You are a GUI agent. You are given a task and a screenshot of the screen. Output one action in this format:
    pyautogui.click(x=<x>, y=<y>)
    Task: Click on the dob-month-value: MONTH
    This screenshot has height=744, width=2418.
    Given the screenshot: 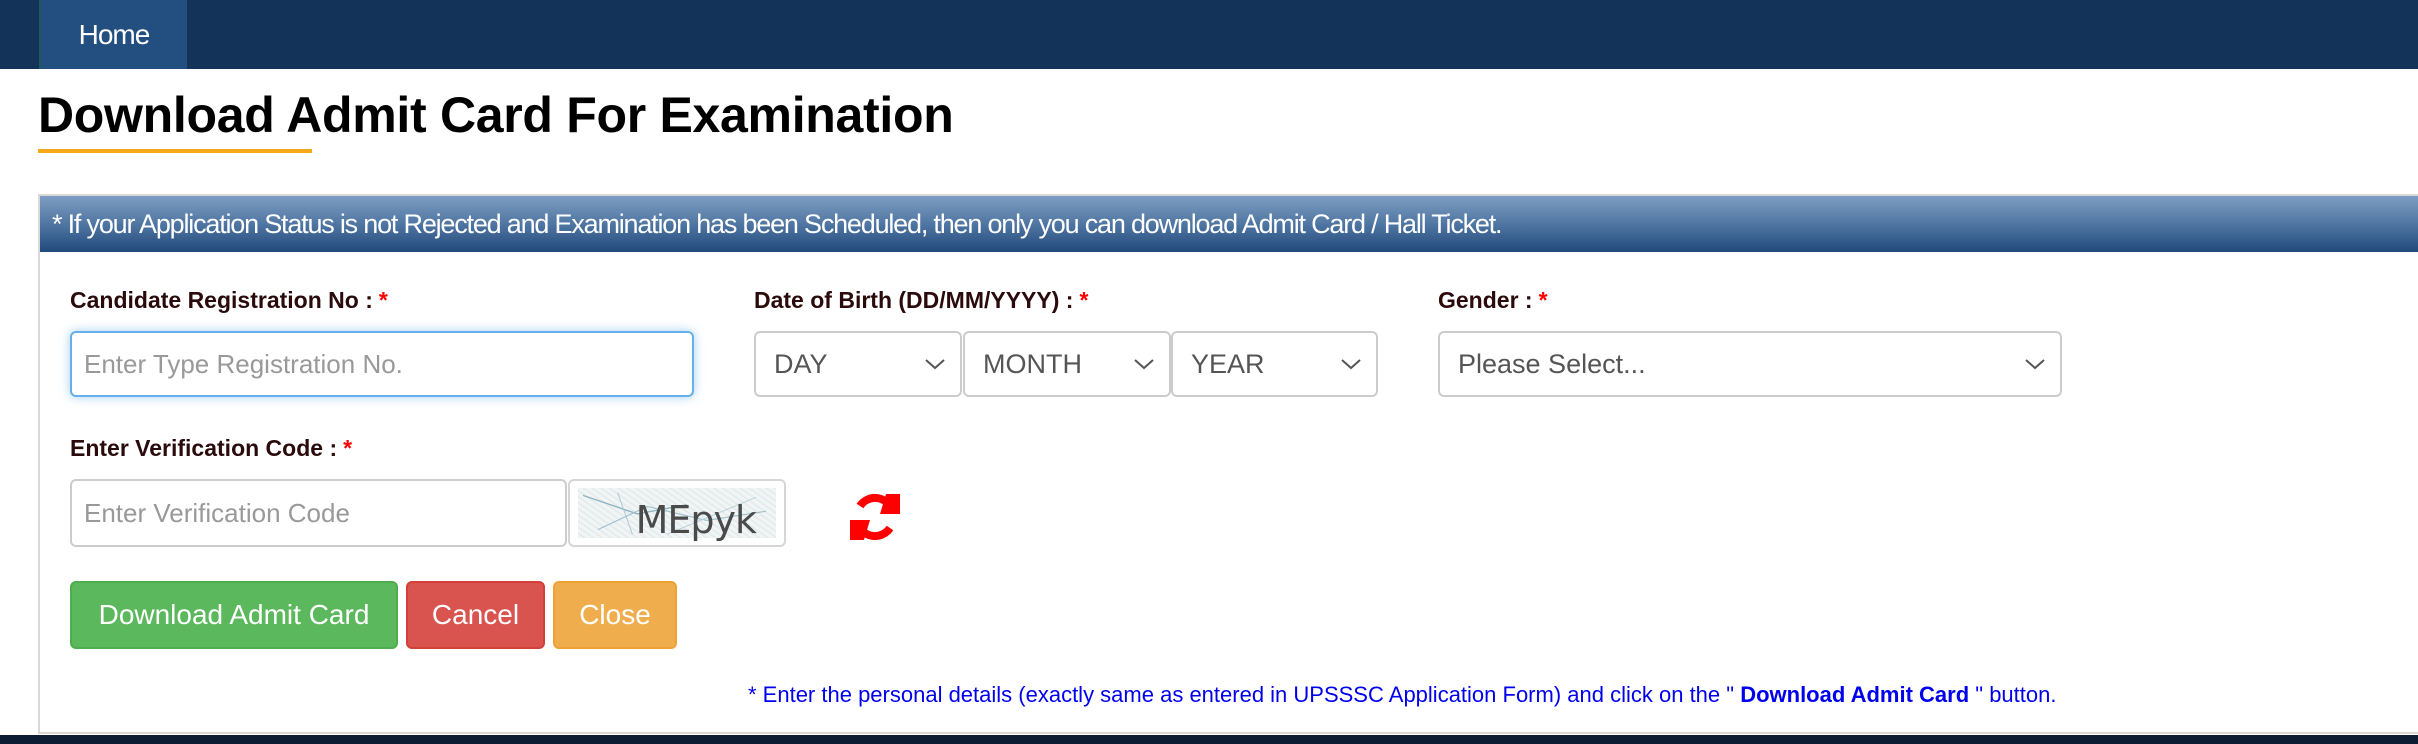 What is the action you would take?
    pyautogui.click(x=1032, y=363)
    